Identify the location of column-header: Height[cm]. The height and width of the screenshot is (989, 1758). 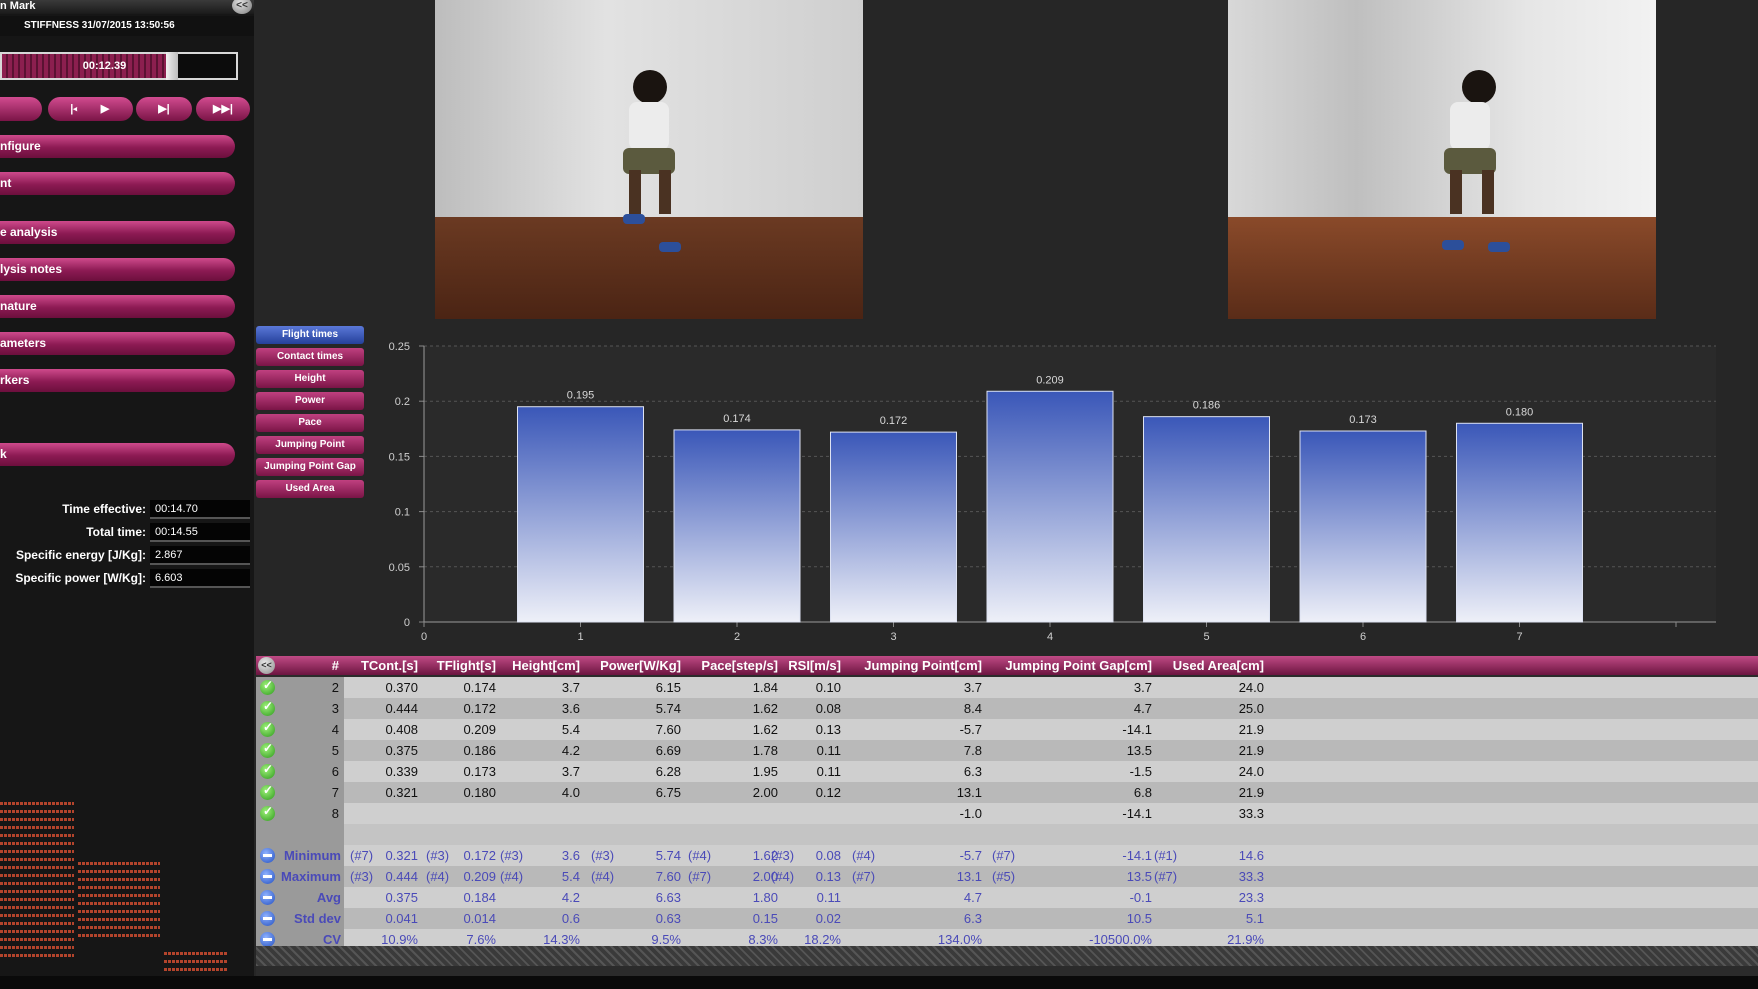
(540, 665).